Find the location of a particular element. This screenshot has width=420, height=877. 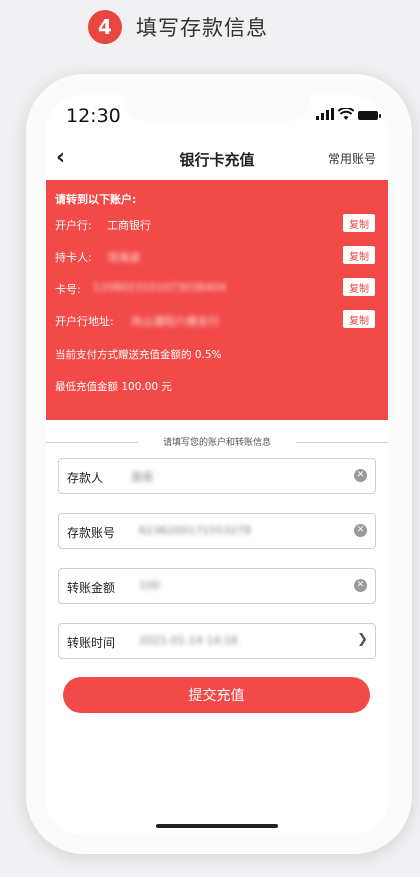

home-indicator is located at coordinates (217, 826).